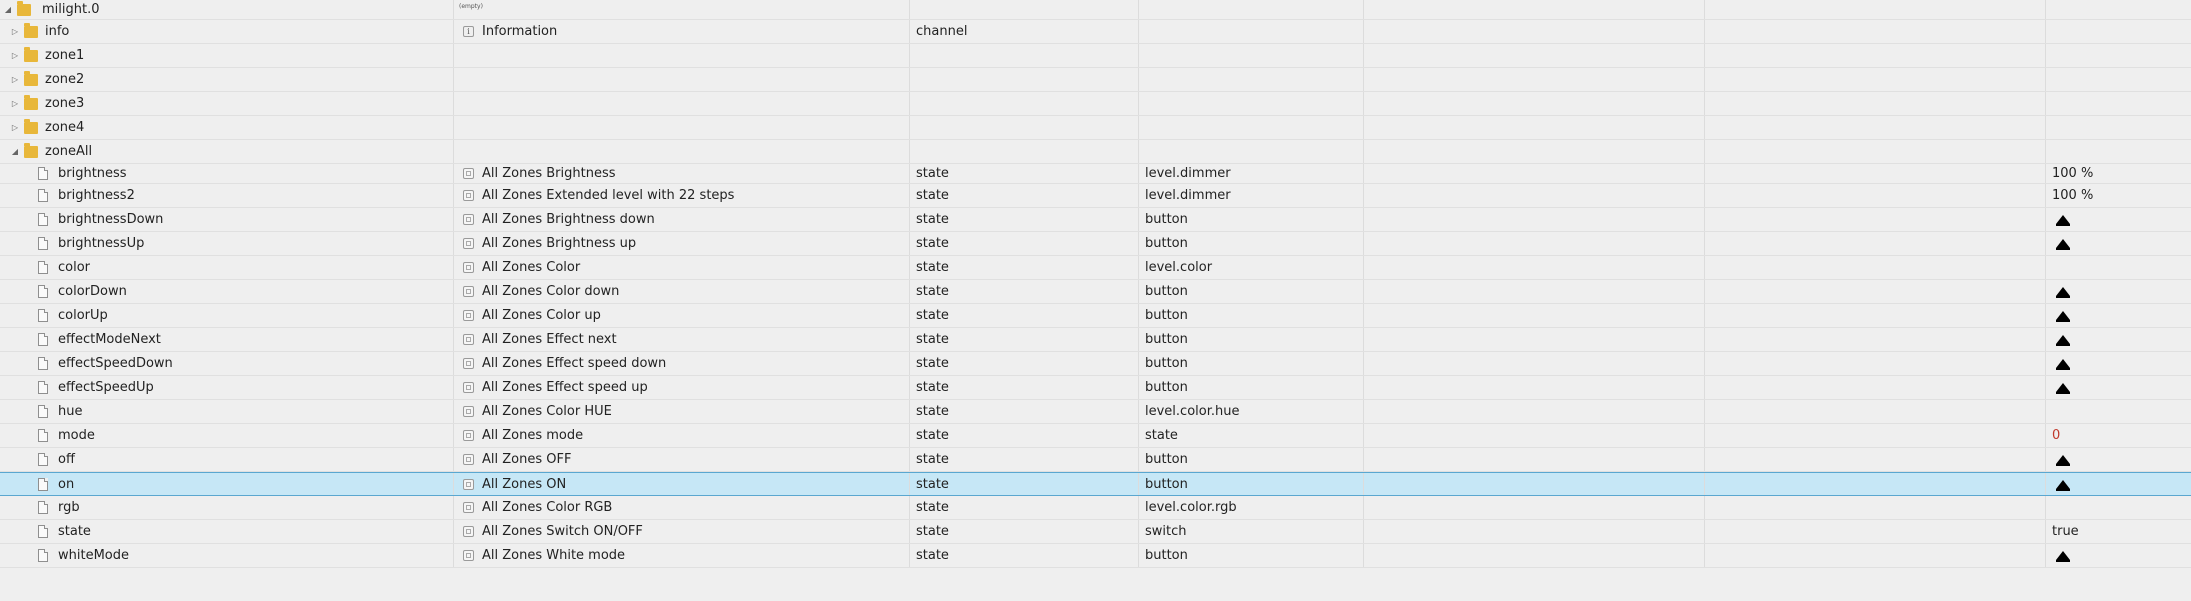 The width and height of the screenshot is (2191, 601). What do you see at coordinates (66, 459) in the screenshot?
I see `object-id: off` at bounding box center [66, 459].